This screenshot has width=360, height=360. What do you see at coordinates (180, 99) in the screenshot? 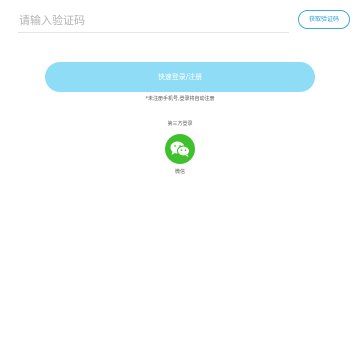
I see `auto-register-tip: *未注册手机号,登录将自动注册` at bounding box center [180, 99].